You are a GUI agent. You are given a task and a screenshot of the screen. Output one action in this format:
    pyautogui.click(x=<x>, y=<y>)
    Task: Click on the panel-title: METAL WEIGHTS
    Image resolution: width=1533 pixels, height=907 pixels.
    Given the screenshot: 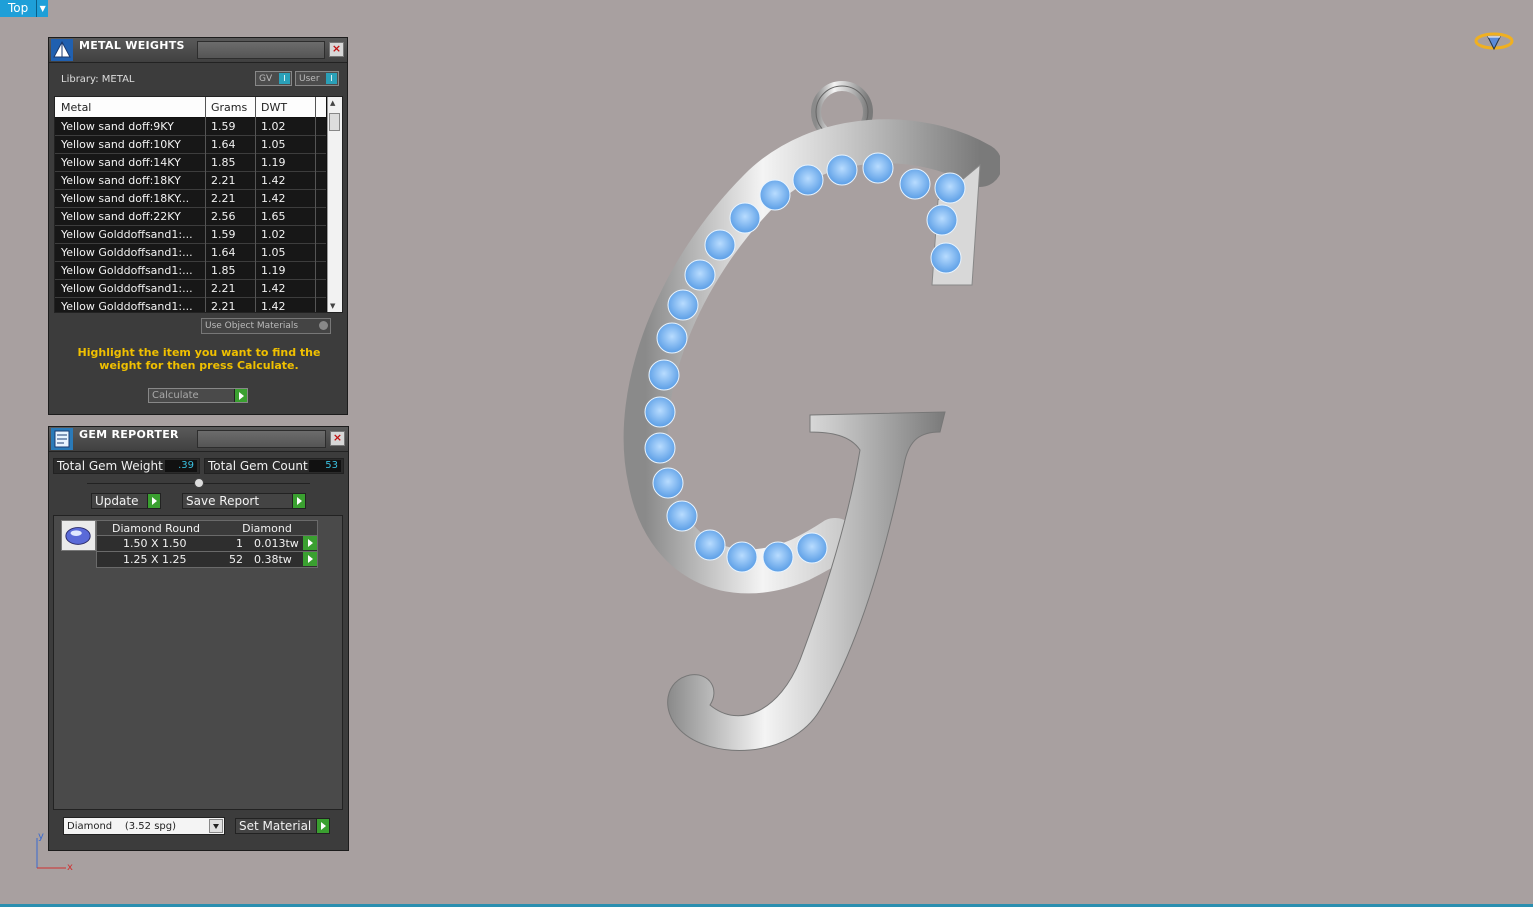 What is the action you would take?
    pyautogui.click(x=132, y=45)
    